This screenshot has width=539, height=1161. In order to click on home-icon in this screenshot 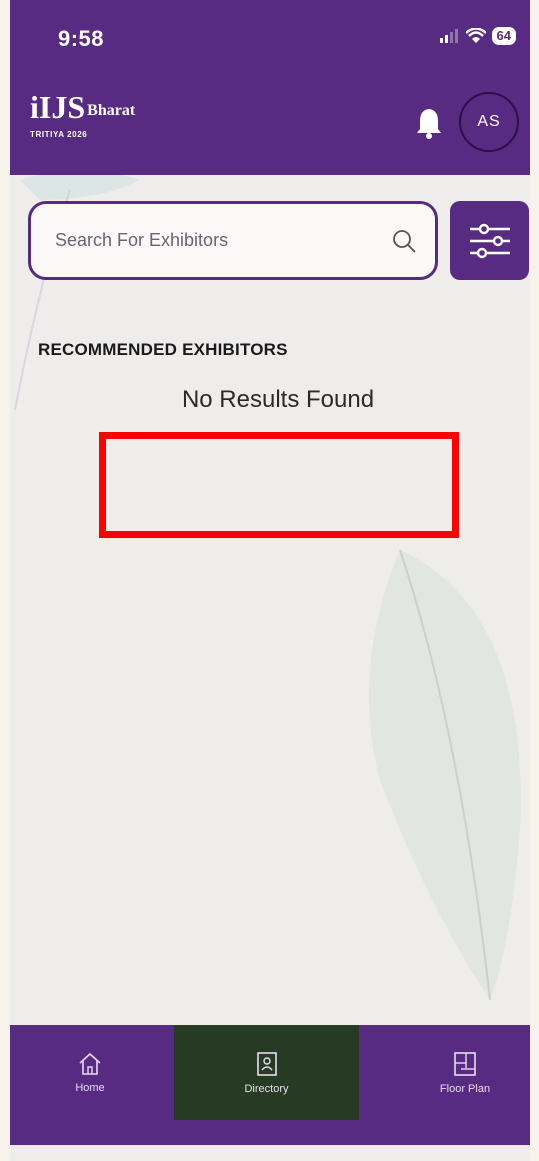, I will do `click(90, 1063)`.